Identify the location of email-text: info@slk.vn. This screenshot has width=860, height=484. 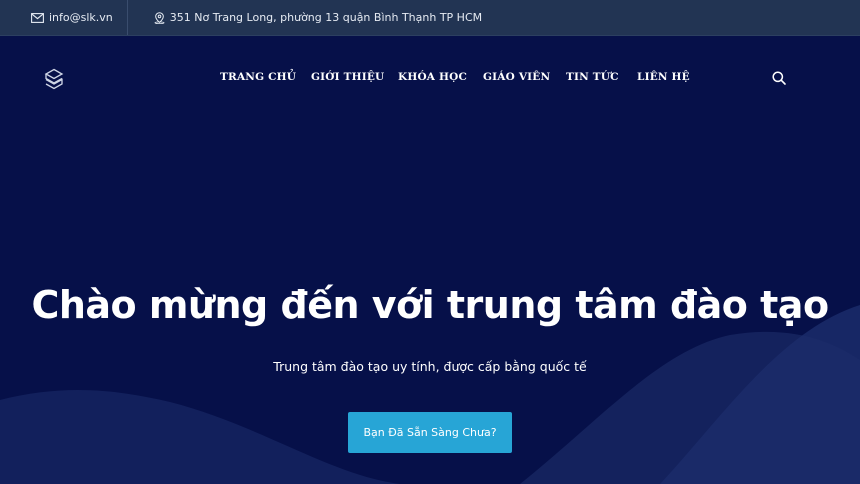
(81, 17).